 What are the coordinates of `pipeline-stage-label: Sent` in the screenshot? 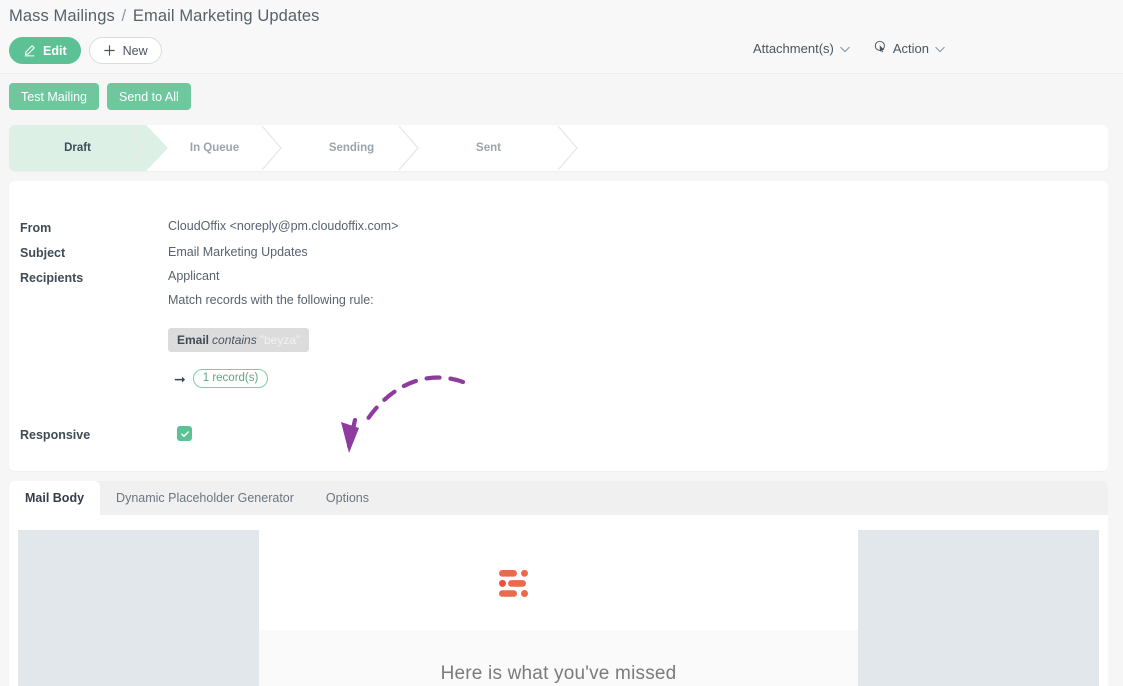 It's located at (488, 148).